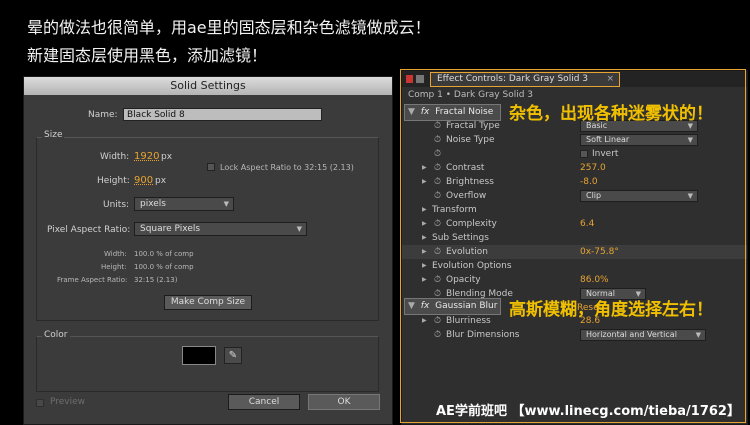  What do you see at coordinates (420, 79) in the screenshot?
I see `panel-icon` at bounding box center [420, 79].